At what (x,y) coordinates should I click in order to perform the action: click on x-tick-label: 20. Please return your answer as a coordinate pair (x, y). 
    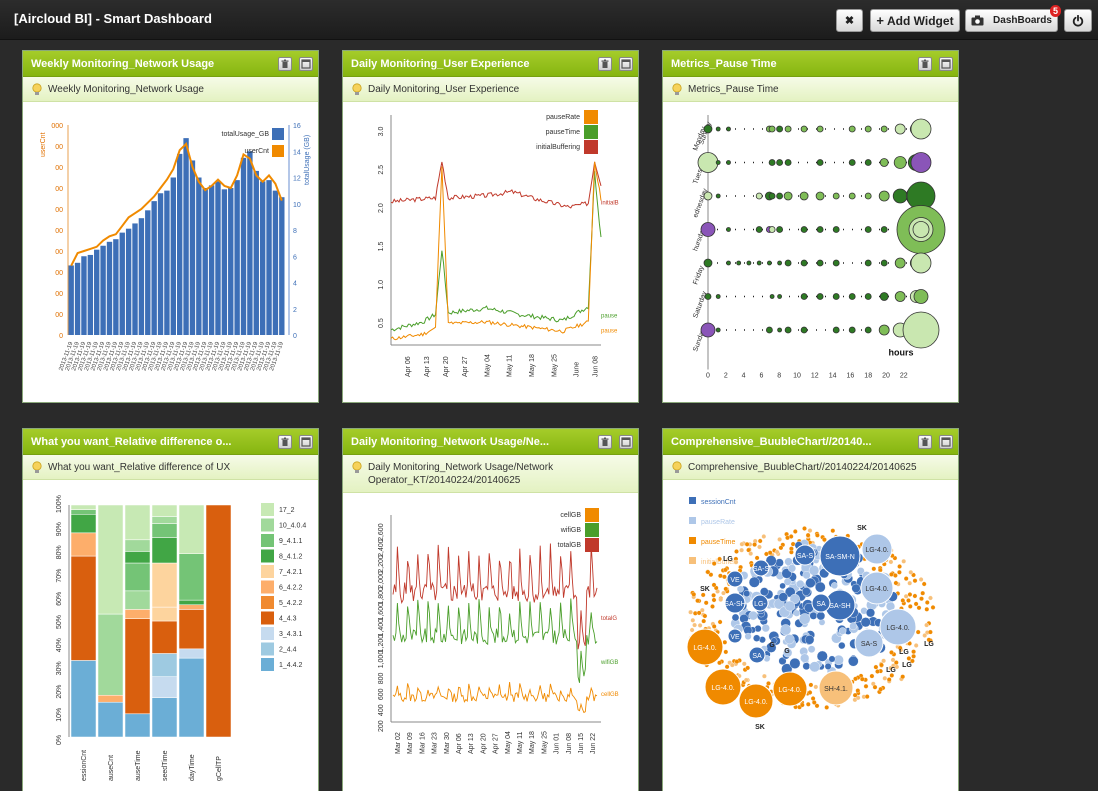
    Looking at the image, I should click on (886, 376).